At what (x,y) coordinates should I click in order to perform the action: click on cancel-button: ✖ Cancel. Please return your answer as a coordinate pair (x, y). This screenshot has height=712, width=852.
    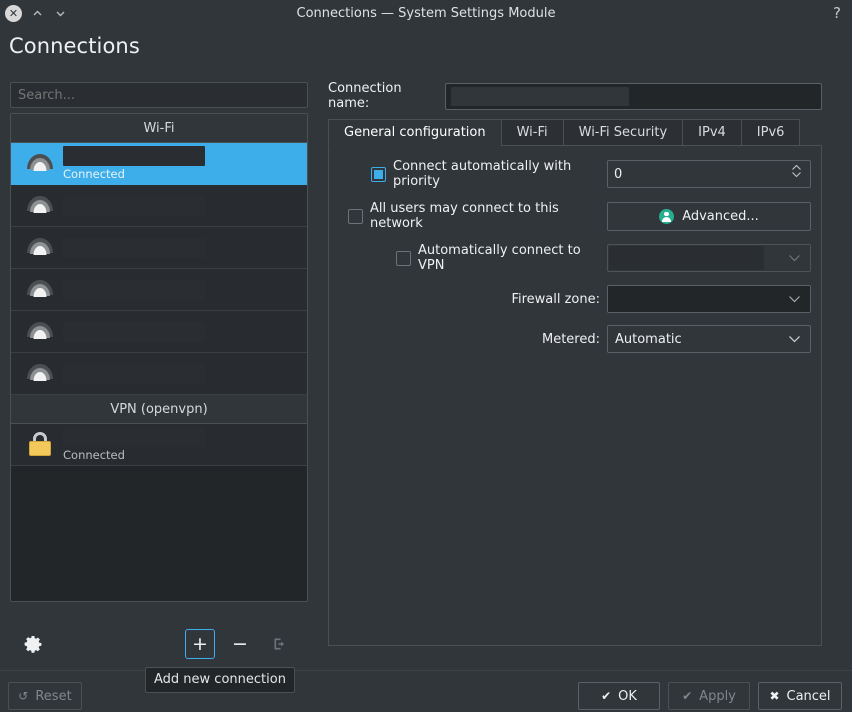
    Looking at the image, I should click on (800, 696).